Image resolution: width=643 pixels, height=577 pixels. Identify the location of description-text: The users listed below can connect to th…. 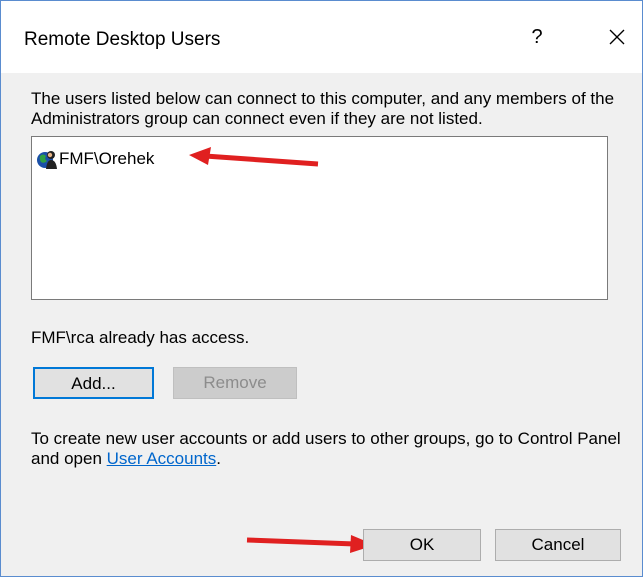
(323, 108).